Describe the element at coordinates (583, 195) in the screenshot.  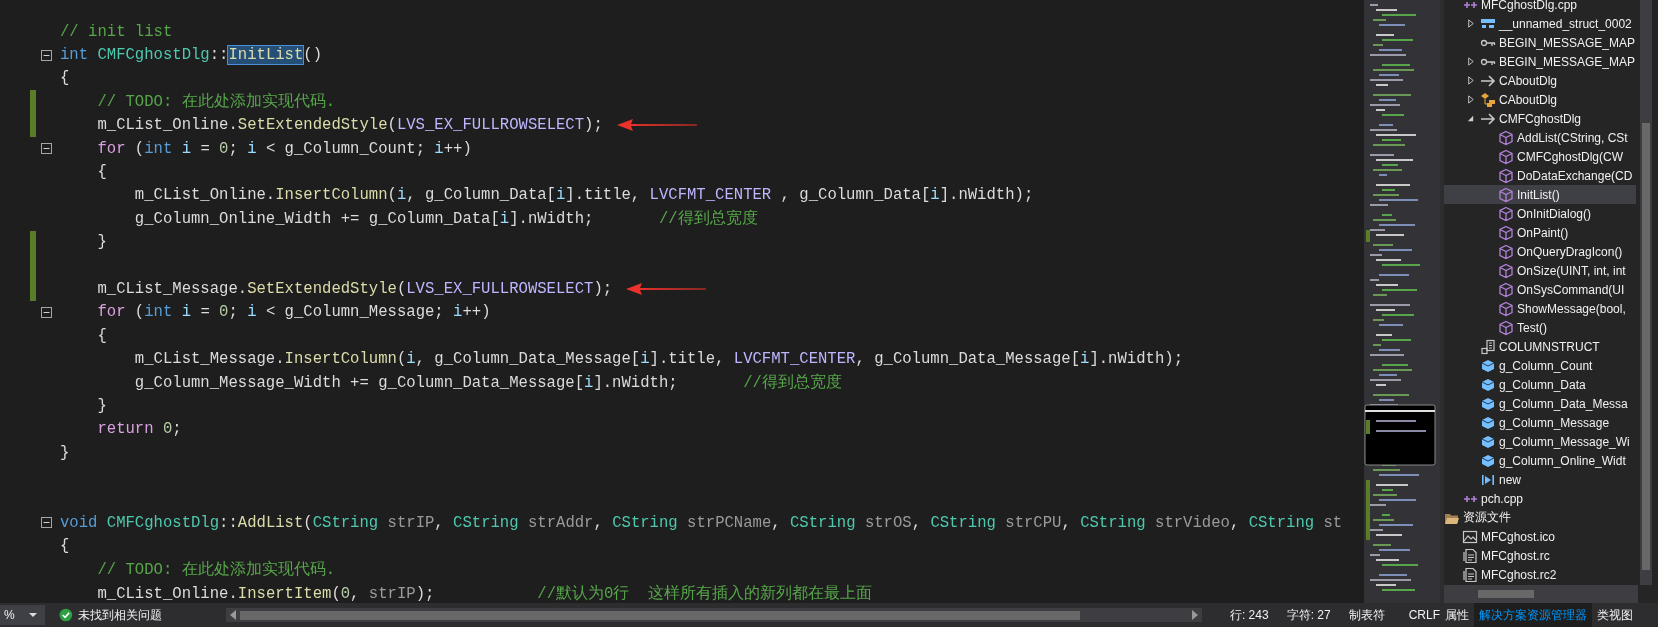
I see `code-line: m_CList_Online.InsertColumn(i, g_Column_Data[i].title, LVCFMT_CENTER , g_Column_Data[i].nWidth);` at that location.